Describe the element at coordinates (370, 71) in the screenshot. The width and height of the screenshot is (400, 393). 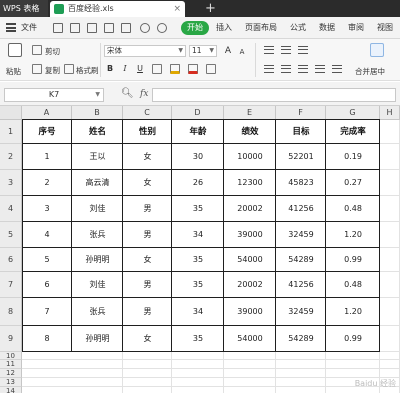
I see `merge-center-button: 合并居中` at that location.